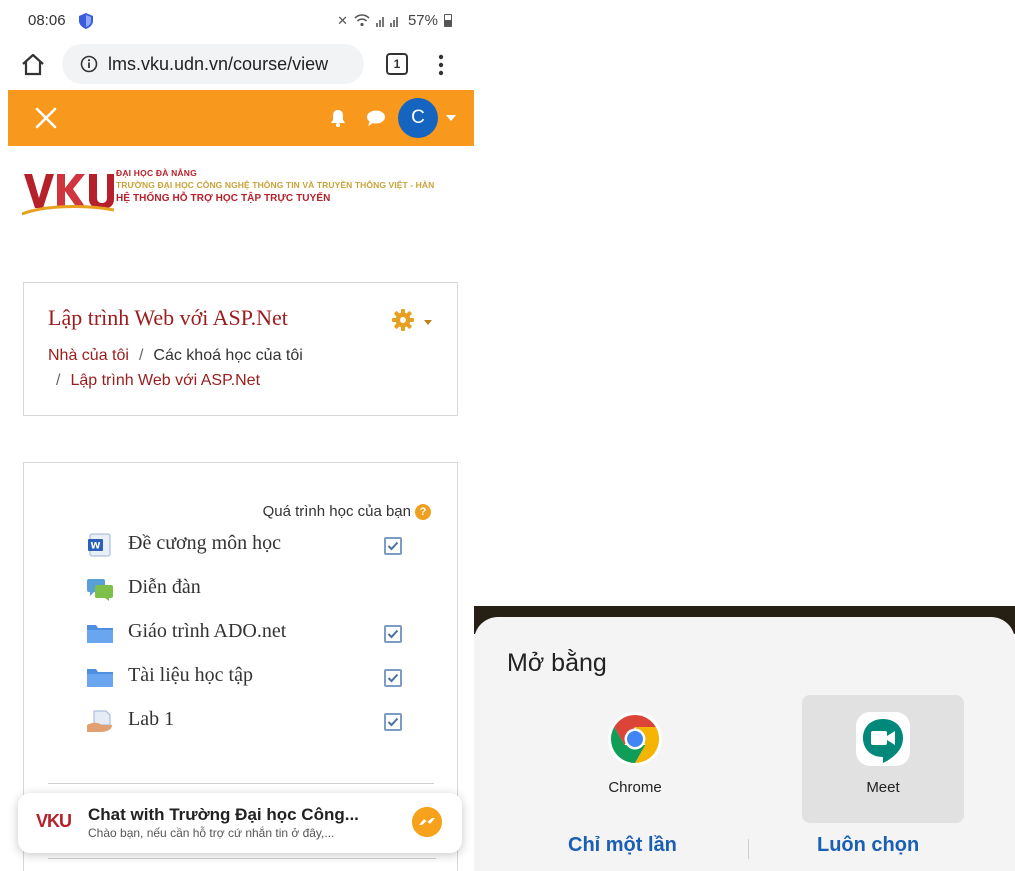 The image size is (1015, 871). I want to click on chat-logo: VKU, so click(54, 821).